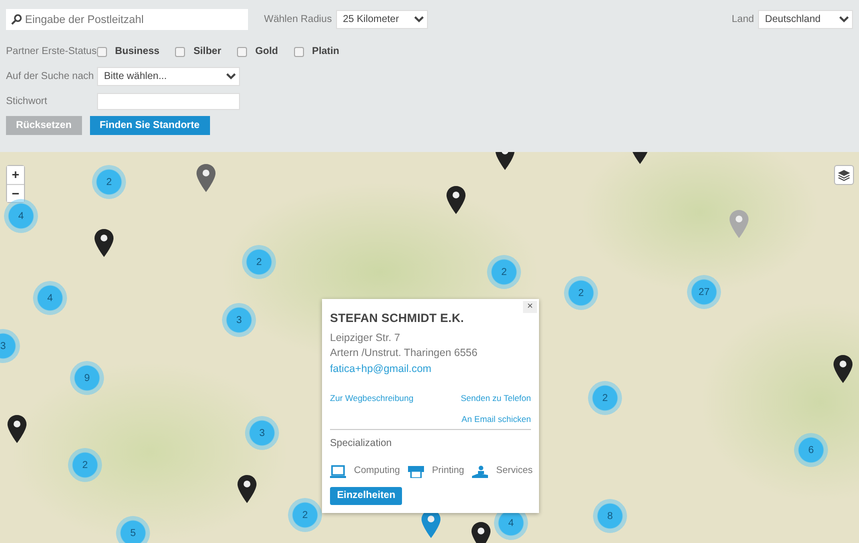  Describe the element at coordinates (326, 52) in the screenshot. I see `checkbox-label: Platin` at that location.